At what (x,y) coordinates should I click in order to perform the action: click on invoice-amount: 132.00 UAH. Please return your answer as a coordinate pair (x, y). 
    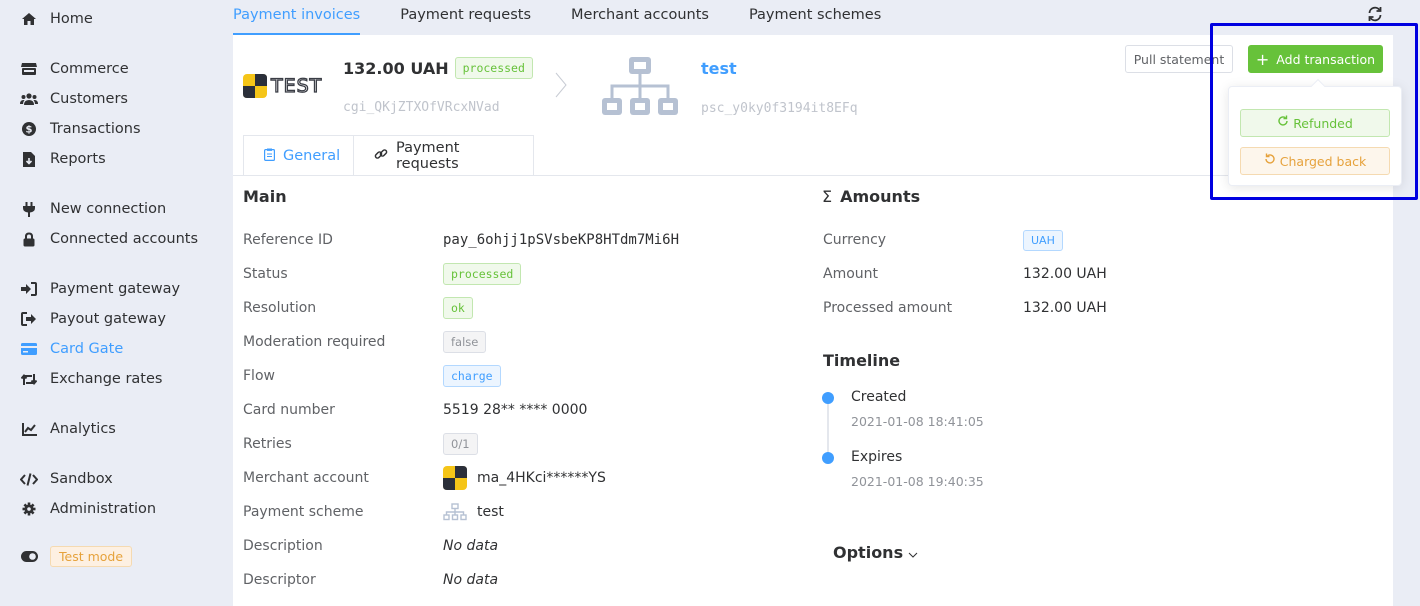
    Looking at the image, I should click on (396, 68).